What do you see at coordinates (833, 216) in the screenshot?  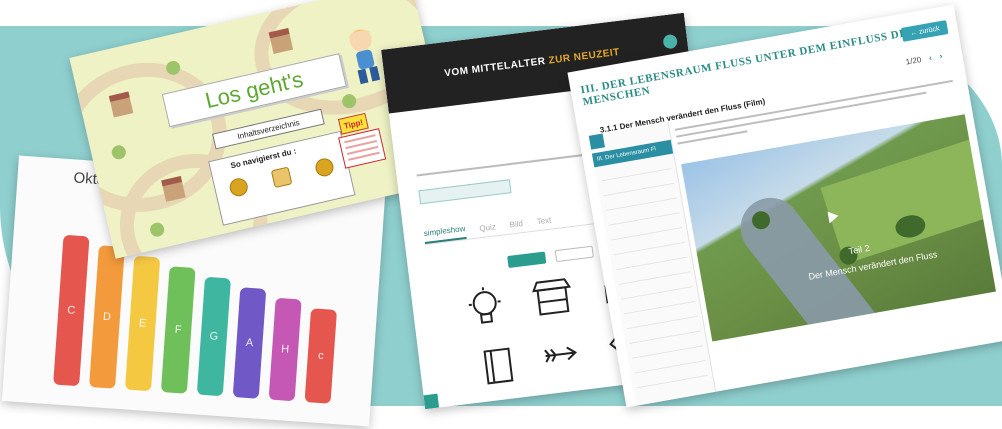 I see `play-icon` at bounding box center [833, 216].